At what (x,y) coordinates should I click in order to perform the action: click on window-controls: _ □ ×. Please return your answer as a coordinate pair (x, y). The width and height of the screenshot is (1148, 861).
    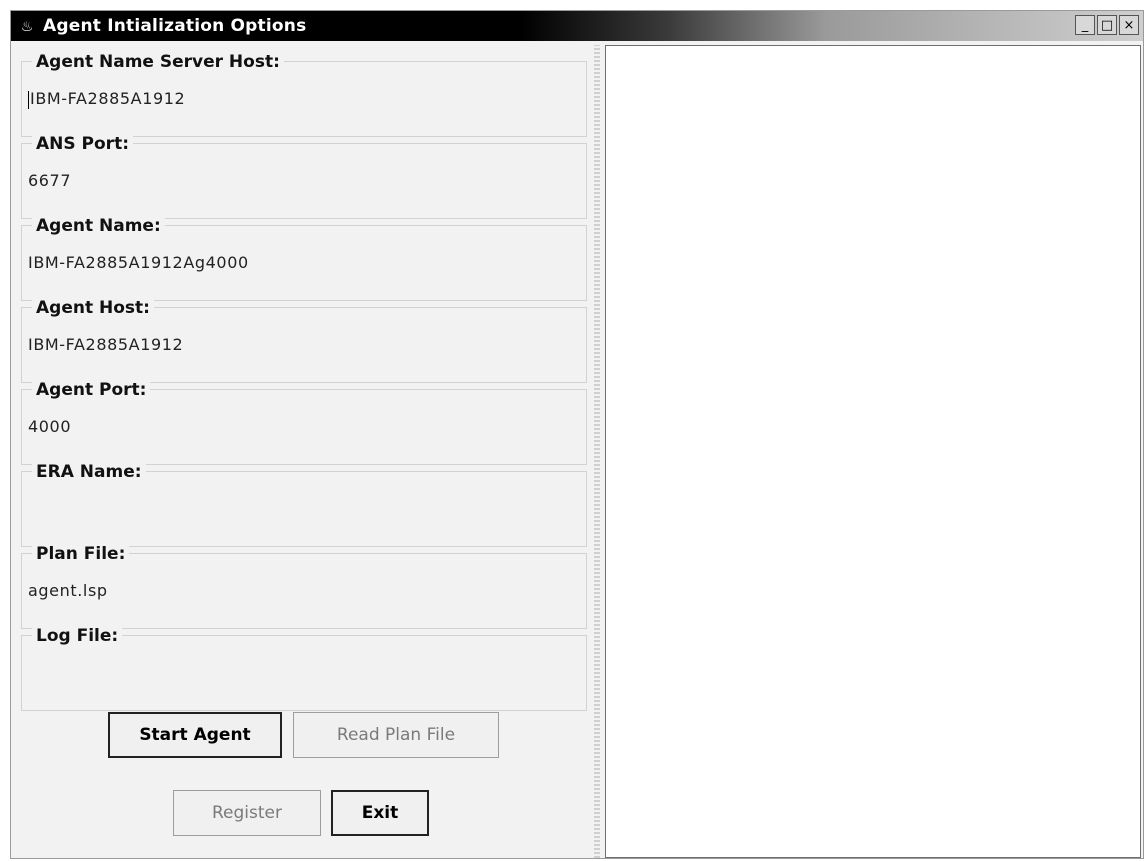
    Looking at the image, I should click on (1107, 25).